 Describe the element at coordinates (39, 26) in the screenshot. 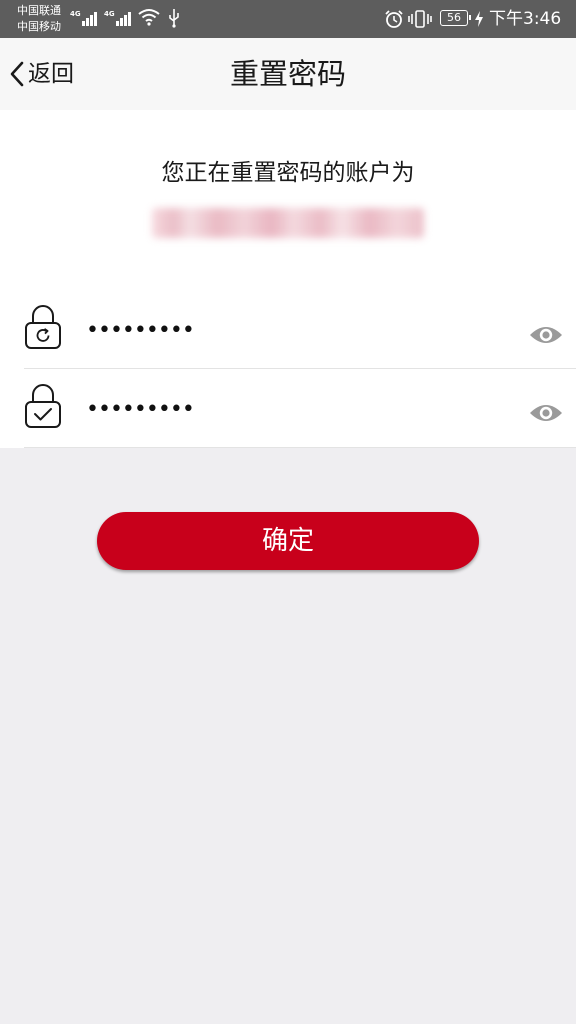

I see `carrier-2-label: 中国移动` at that location.